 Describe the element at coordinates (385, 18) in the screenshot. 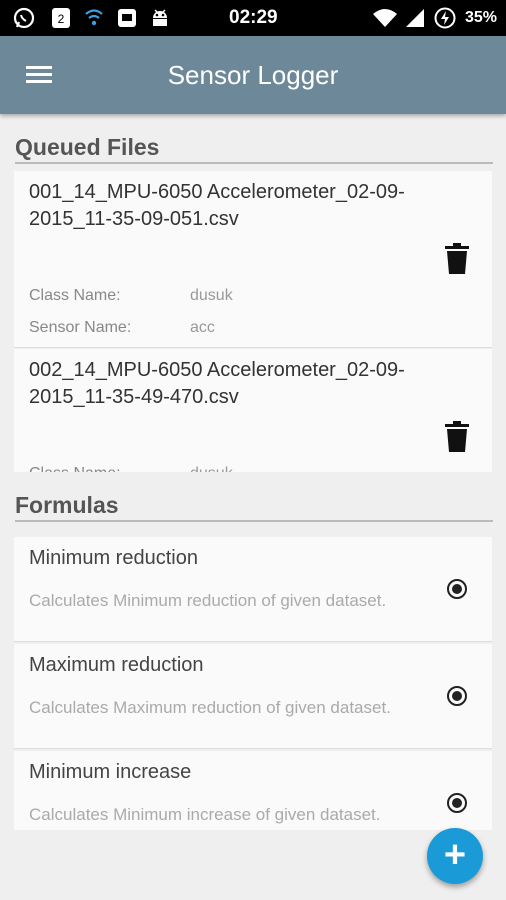

I see `wifi-icon` at that location.